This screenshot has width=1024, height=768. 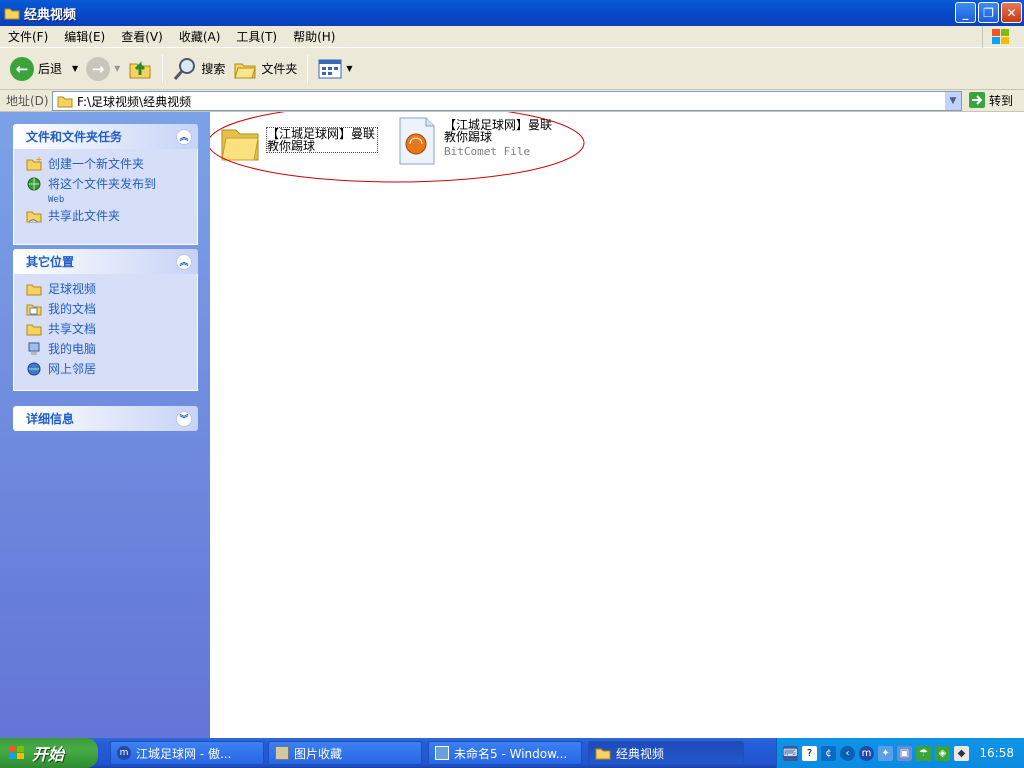 I want to click on menu-tools: 工具(T), so click(x=256, y=36).